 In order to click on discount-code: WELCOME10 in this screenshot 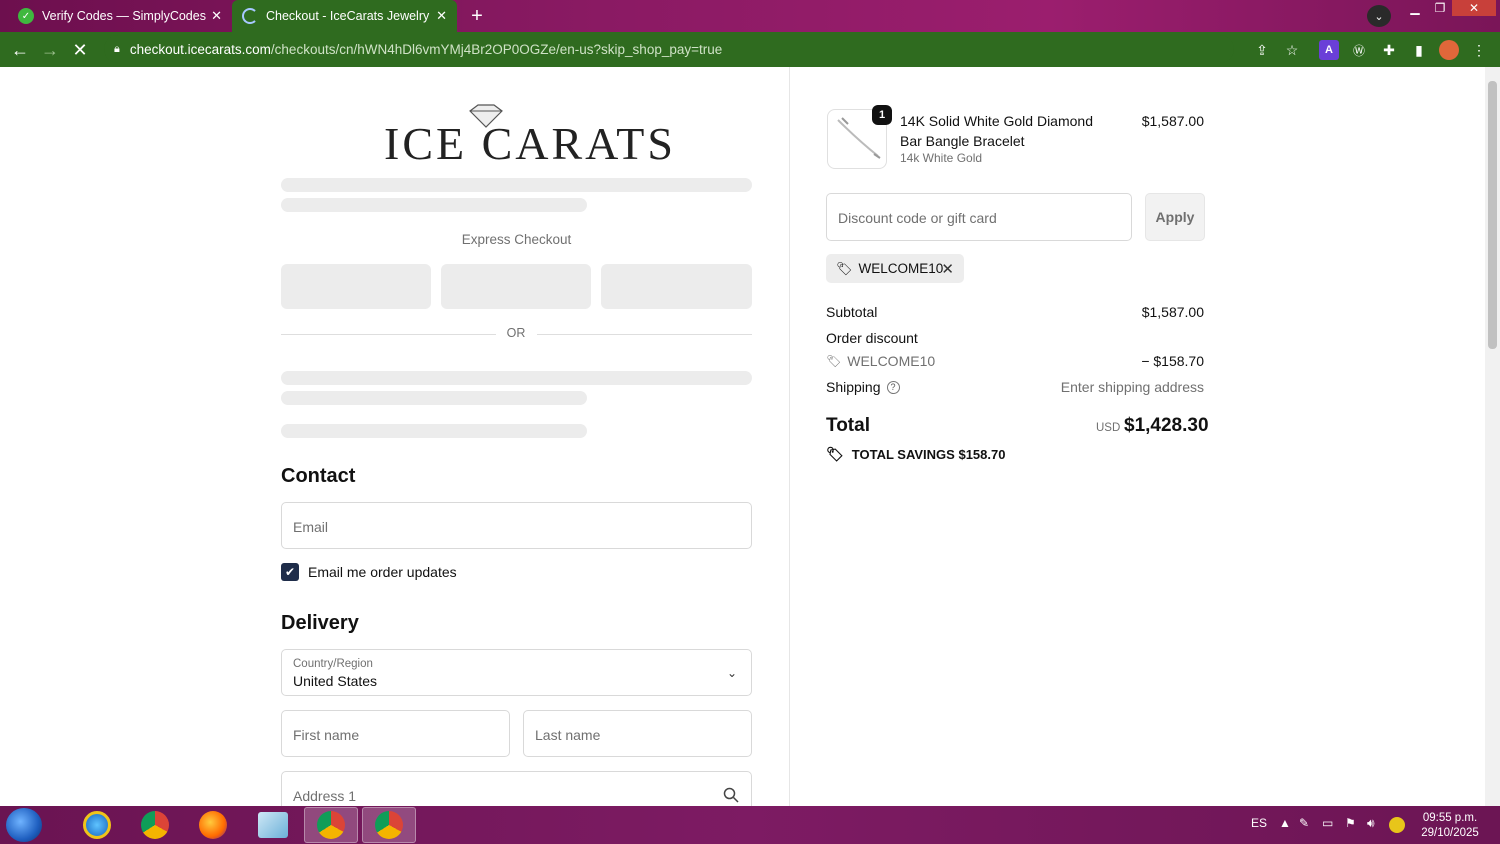, I will do `click(891, 361)`.